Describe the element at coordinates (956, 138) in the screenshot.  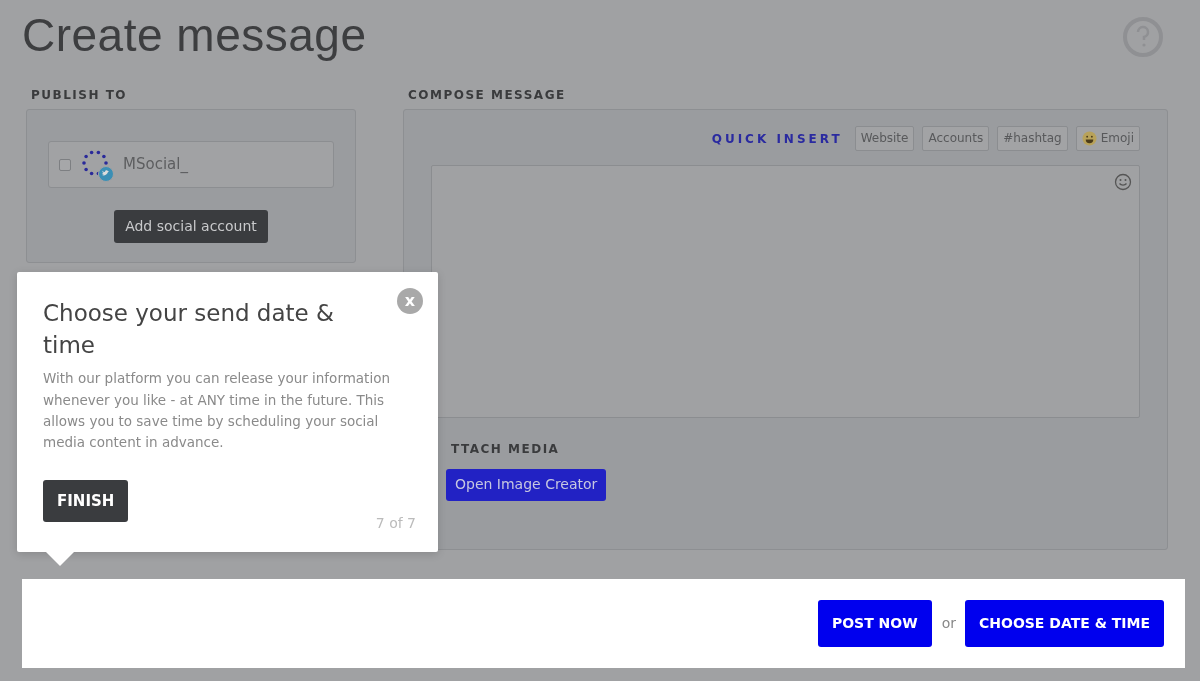
I see `insert-button: Accounts` at that location.